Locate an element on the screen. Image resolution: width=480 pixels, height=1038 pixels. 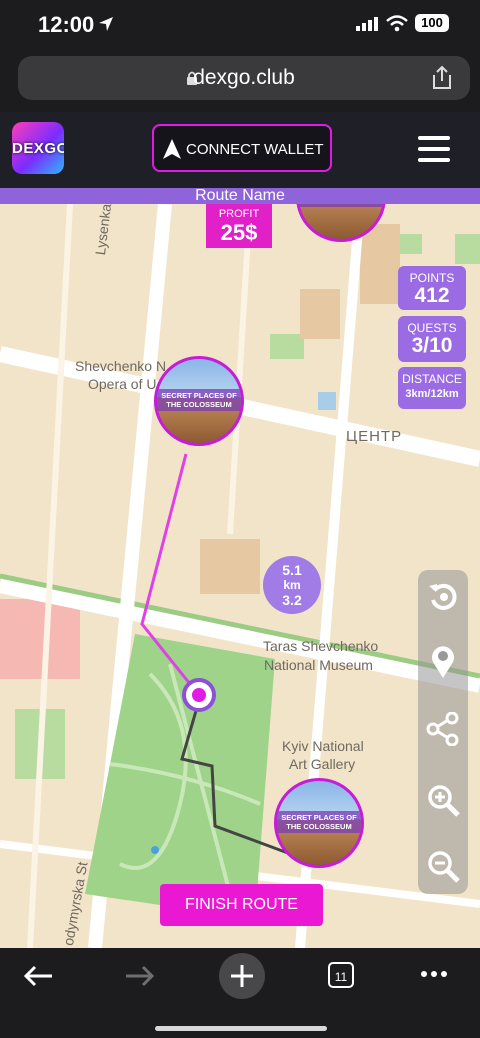
route-name-bar: Route Name is located at coordinates (240, 196).